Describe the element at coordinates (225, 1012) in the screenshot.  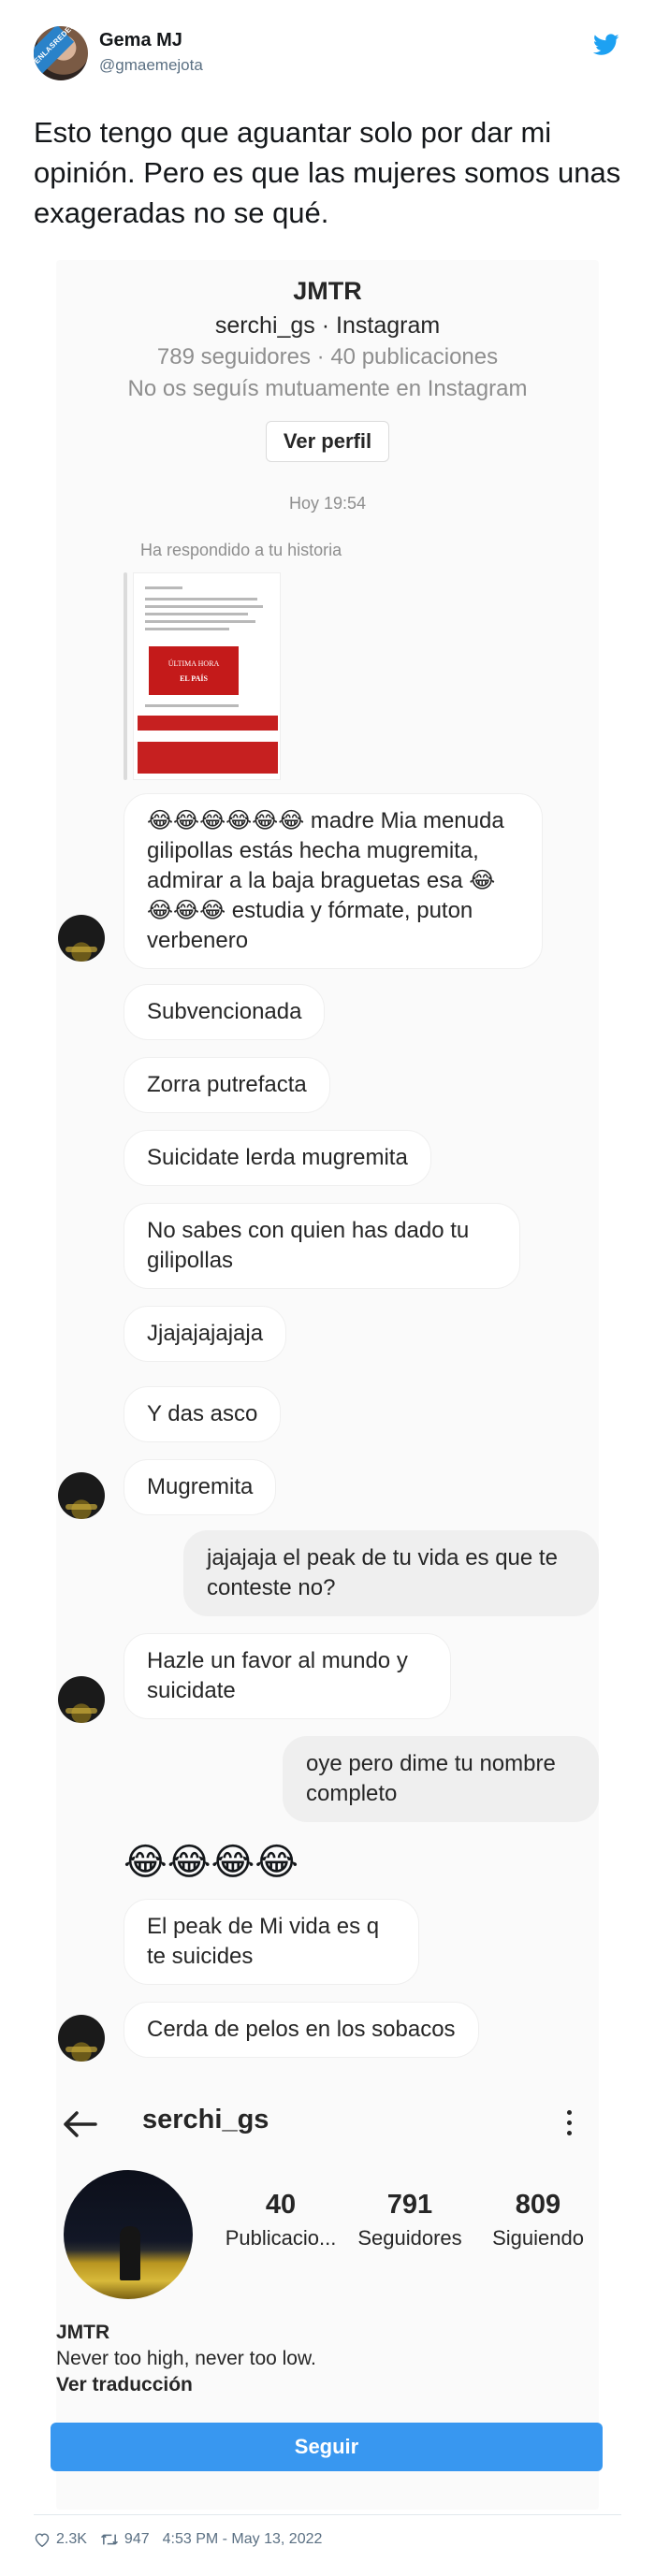
I see `message-bubble: Subvencionada` at that location.